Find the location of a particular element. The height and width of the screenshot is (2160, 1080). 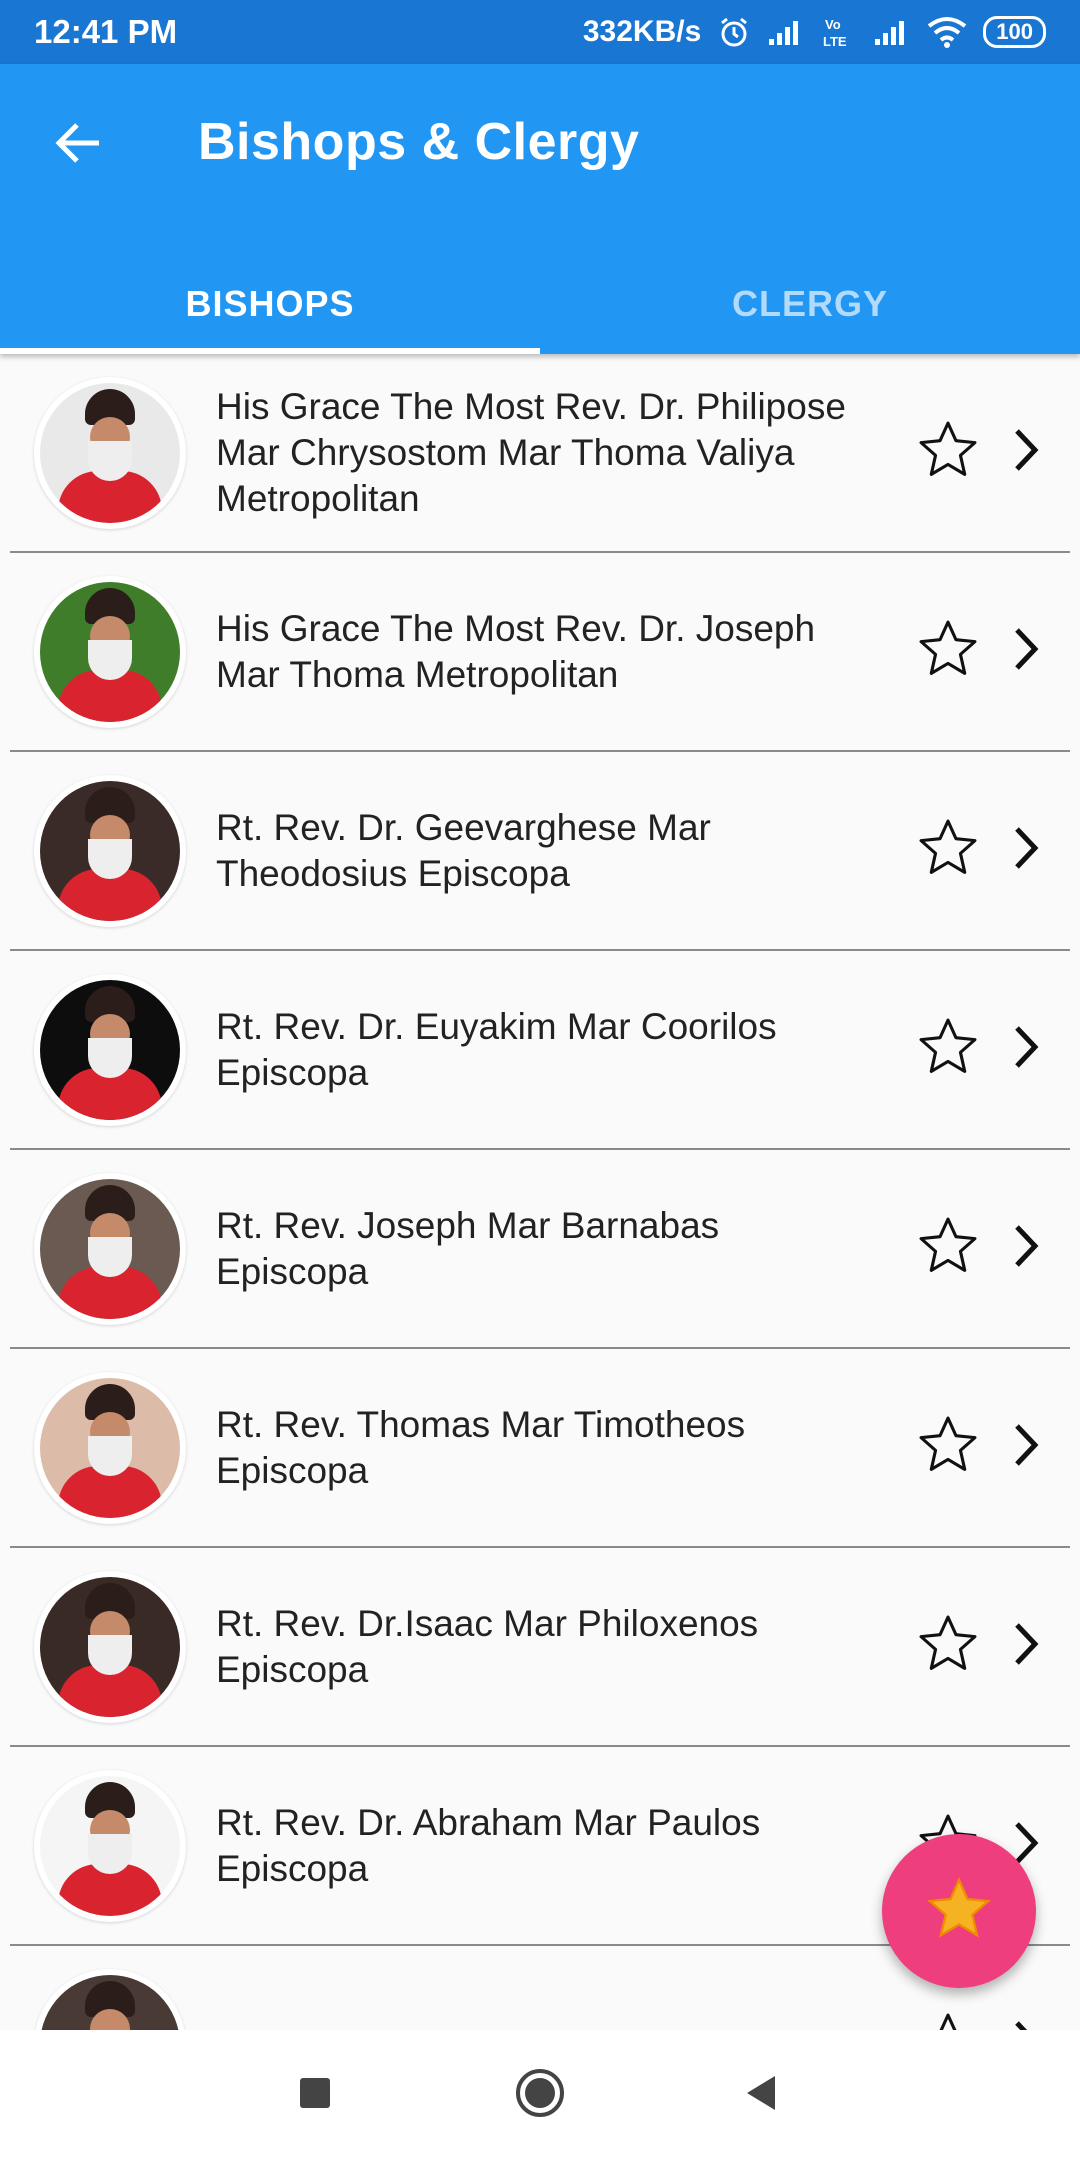

battery-indicator: 100 is located at coordinates (1014, 32).